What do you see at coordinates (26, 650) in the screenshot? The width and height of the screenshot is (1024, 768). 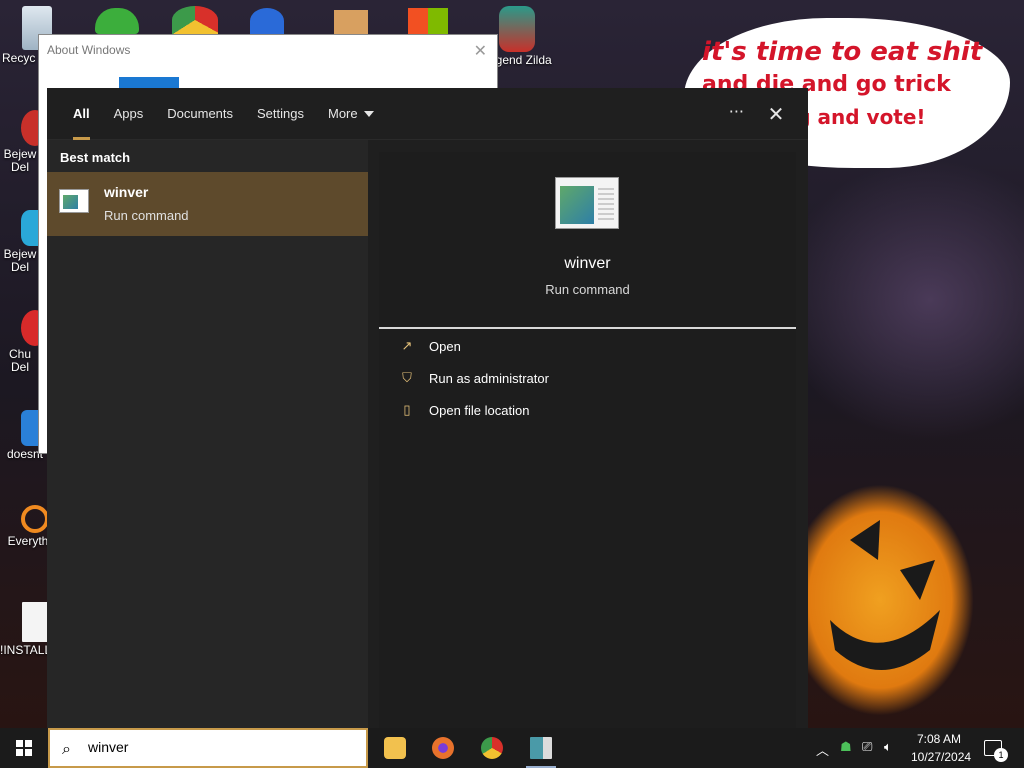 I see `desktop-icon-label: !INSTALL` at bounding box center [26, 650].